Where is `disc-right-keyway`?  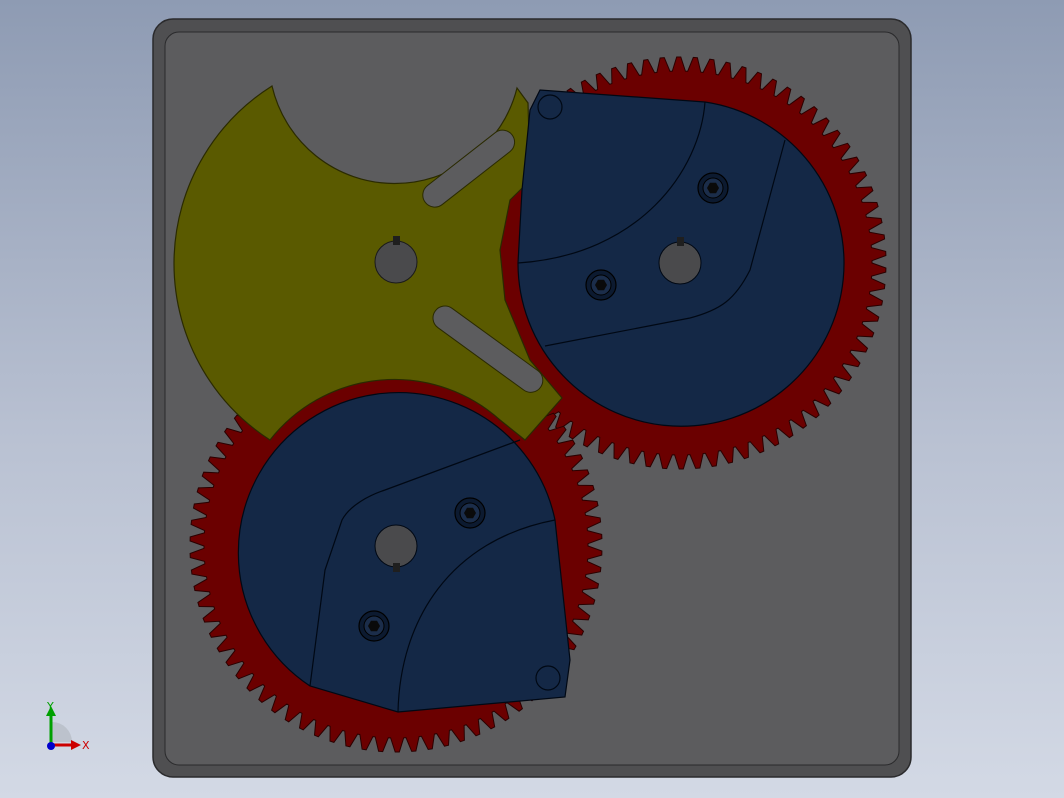 disc-right-keyway is located at coordinates (680, 241).